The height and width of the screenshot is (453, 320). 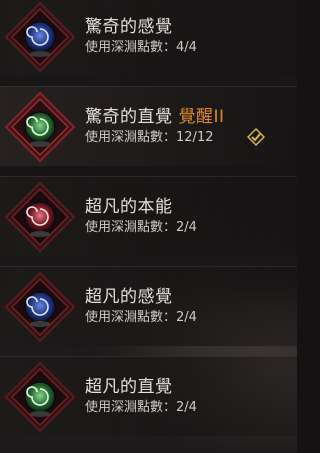 What do you see at coordinates (149, 137) in the screenshot?
I see `abyss-points: 使用深淵點數：12/12` at bounding box center [149, 137].